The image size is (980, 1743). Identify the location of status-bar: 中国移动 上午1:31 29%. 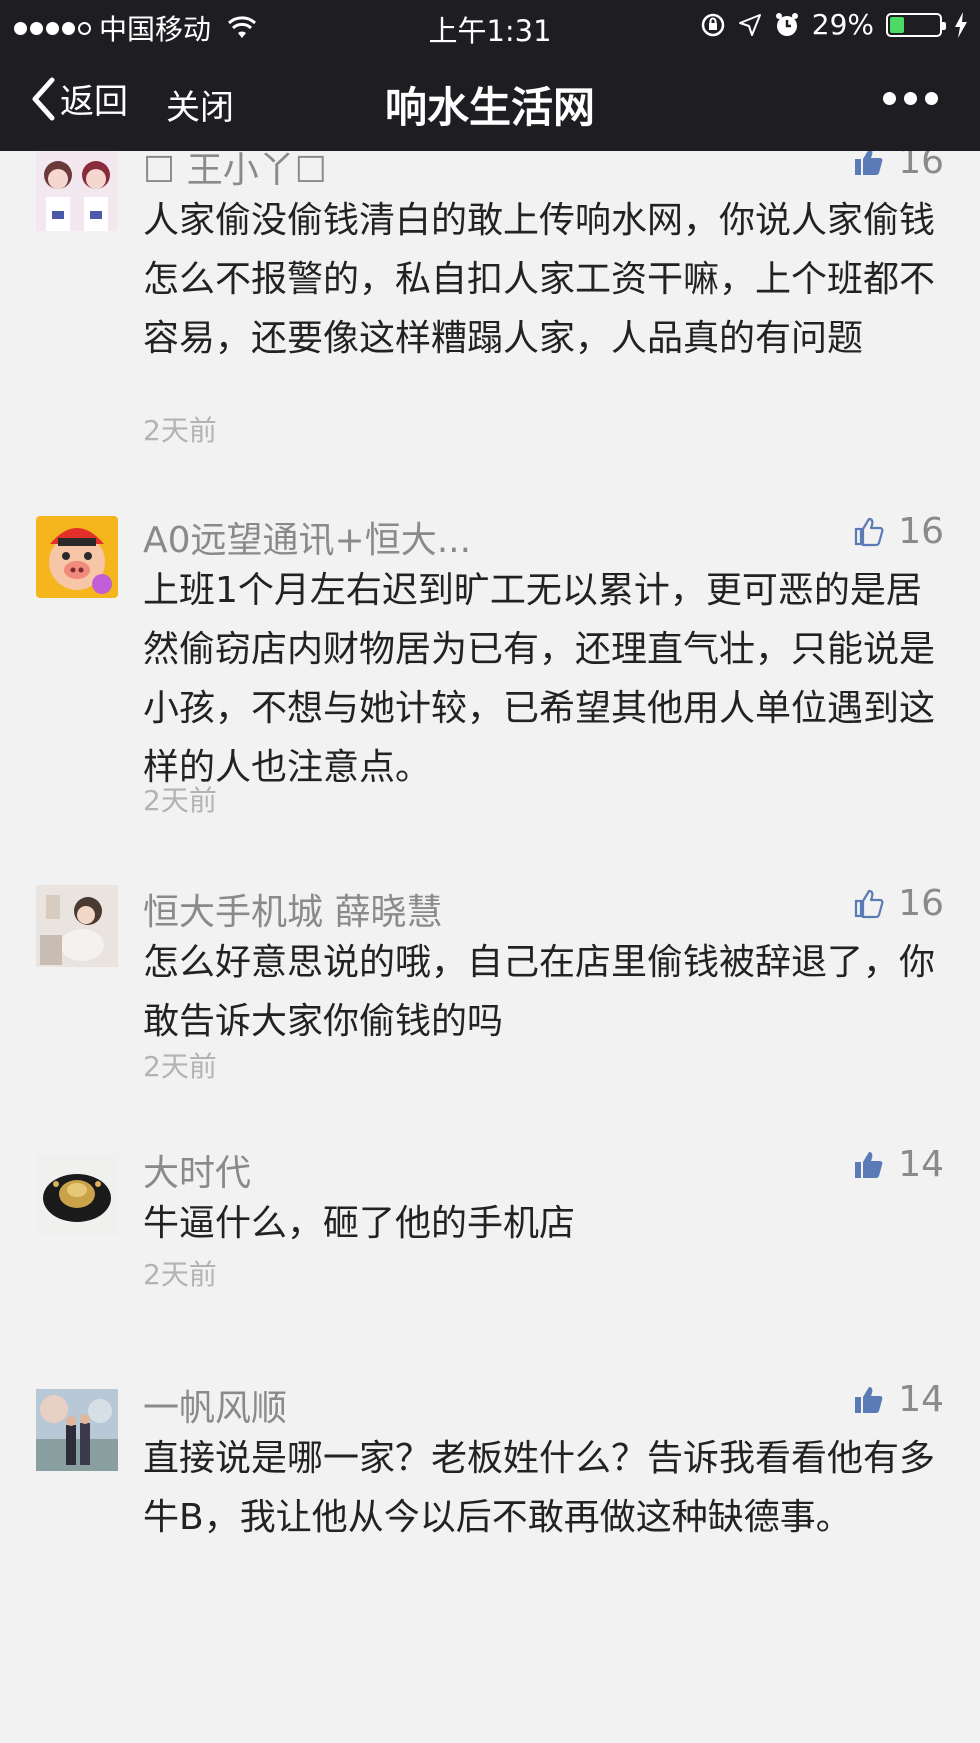
(490, 25).